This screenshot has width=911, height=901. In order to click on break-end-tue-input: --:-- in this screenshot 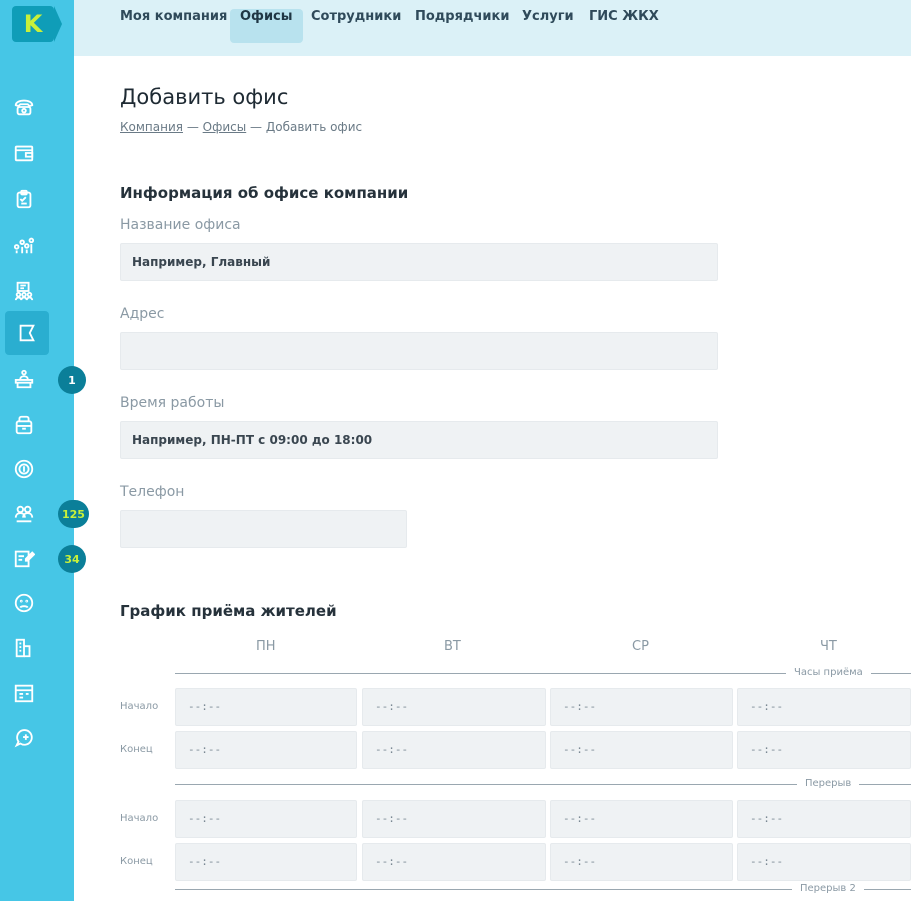, I will do `click(454, 862)`.